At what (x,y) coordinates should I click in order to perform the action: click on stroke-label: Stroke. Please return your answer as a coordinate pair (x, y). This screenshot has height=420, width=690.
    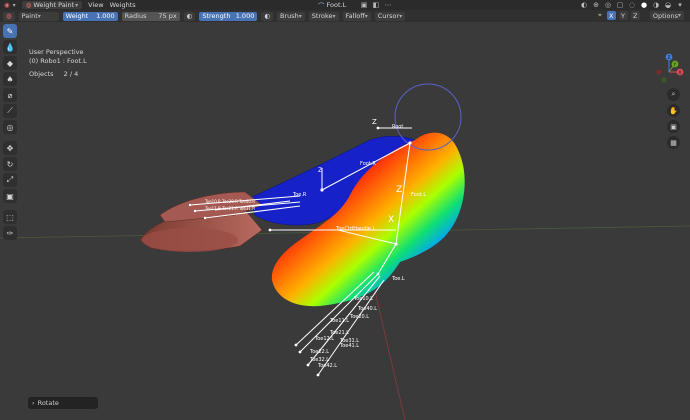
    Looking at the image, I should click on (322, 16).